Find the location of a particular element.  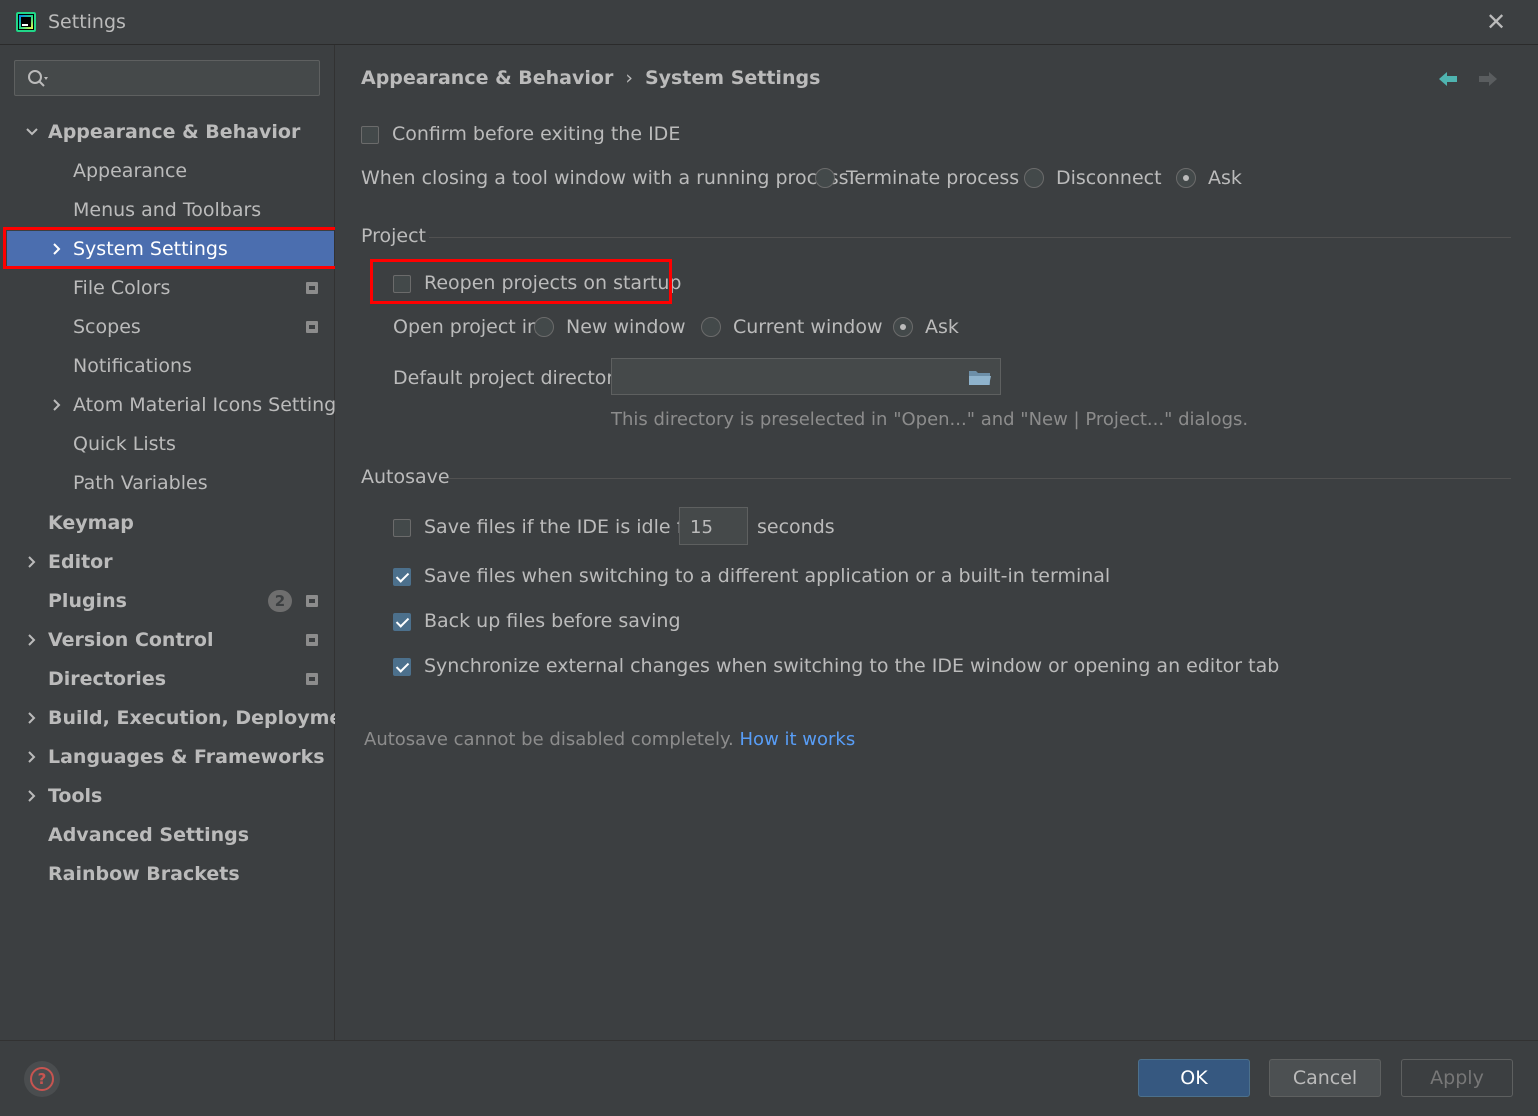

back-arrow-icon is located at coordinates (1448, 81).